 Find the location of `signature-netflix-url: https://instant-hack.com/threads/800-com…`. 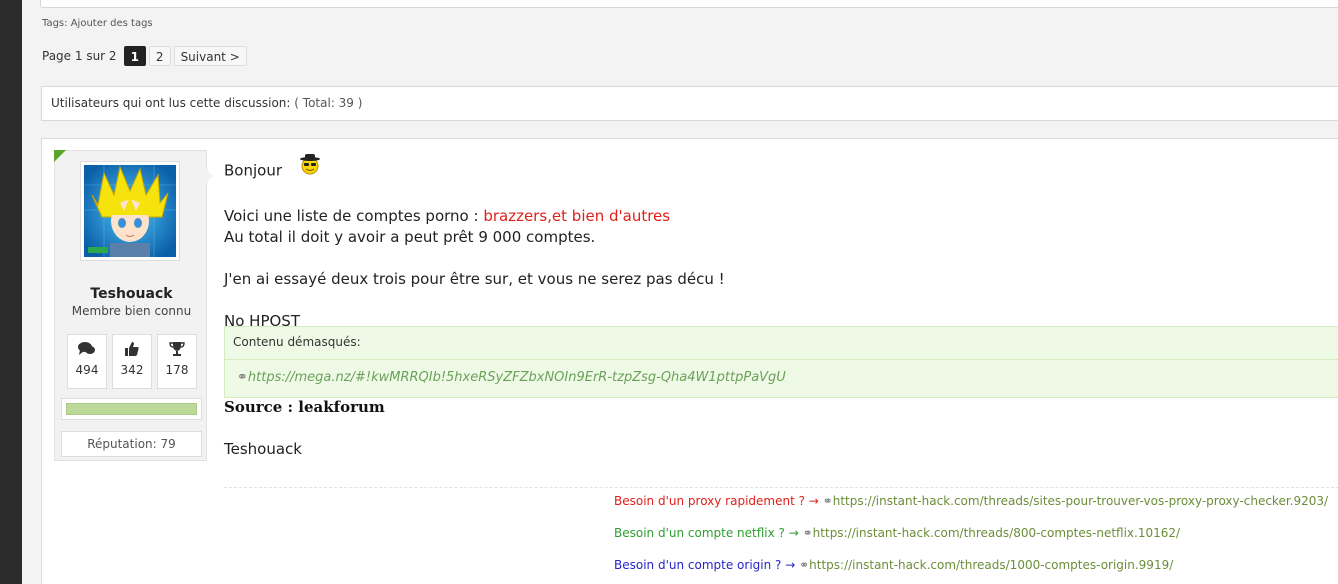

signature-netflix-url: https://instant-hack.com/threads/800-com… is located at coordinates (996, 533).